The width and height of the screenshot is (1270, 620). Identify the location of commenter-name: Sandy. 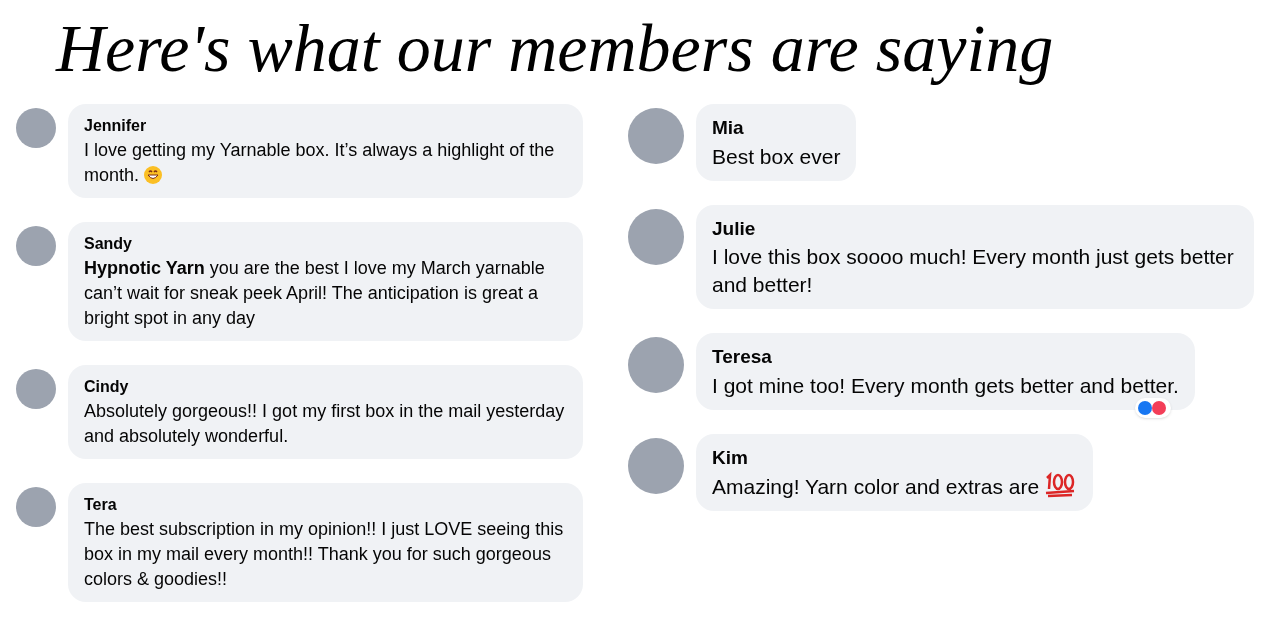
(108, 244).